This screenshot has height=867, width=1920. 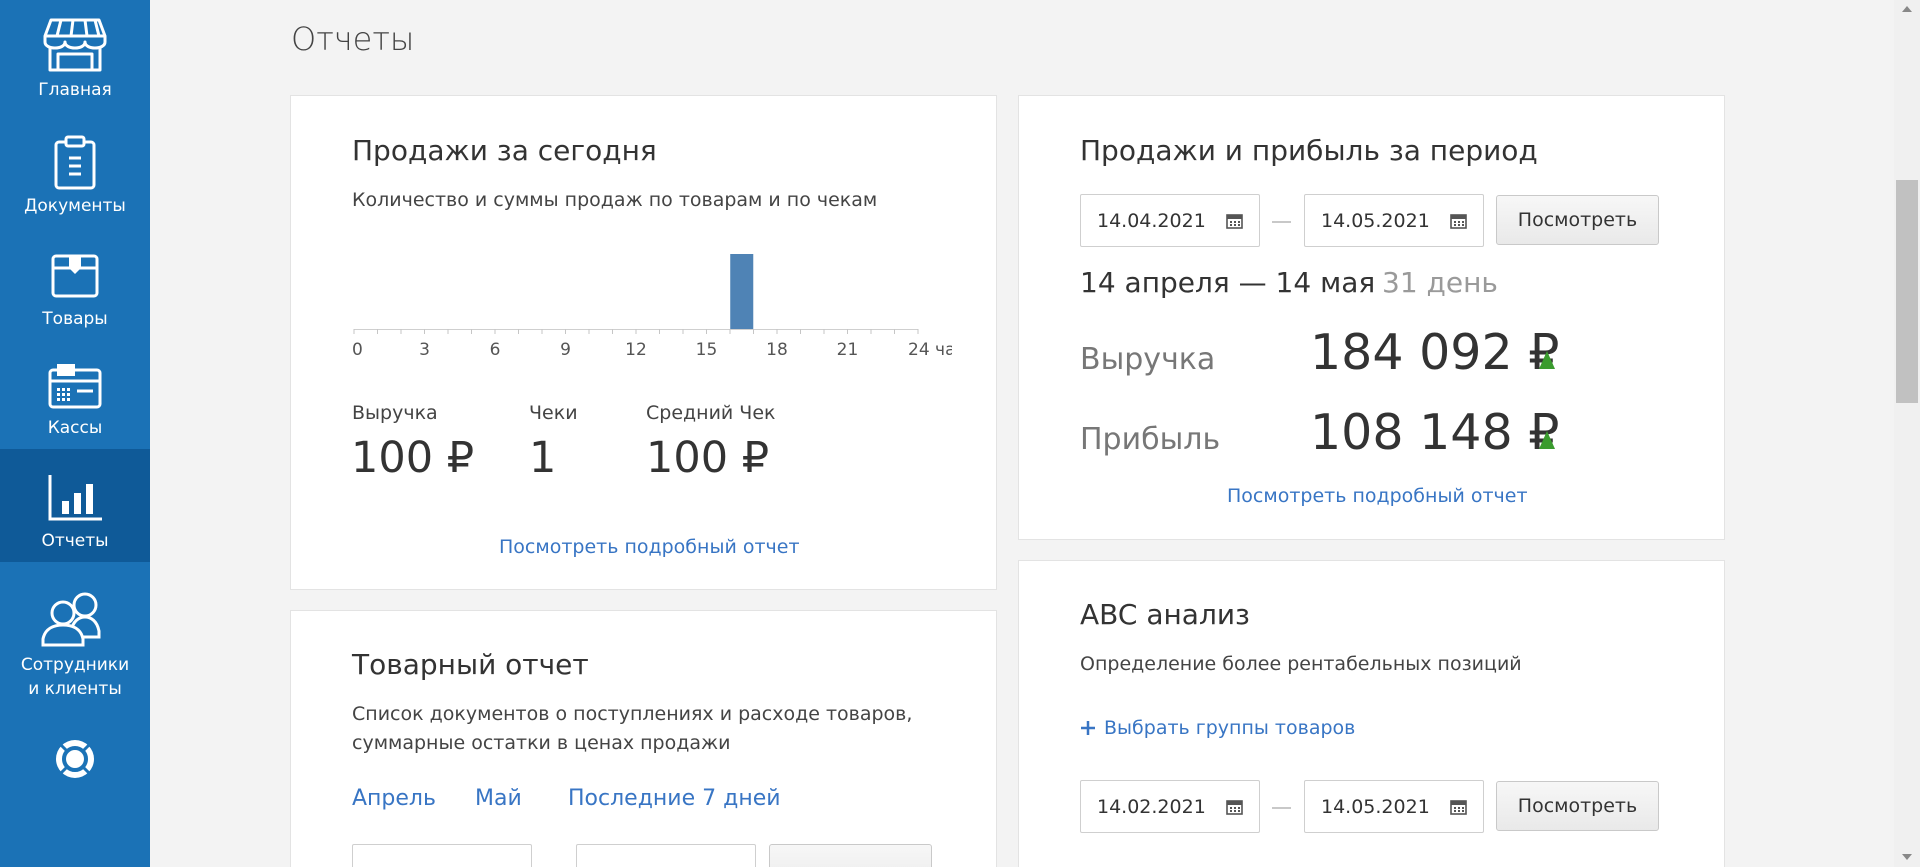 I want to click on sidebar-item-documents: Документы, so click(x=75, y=166).